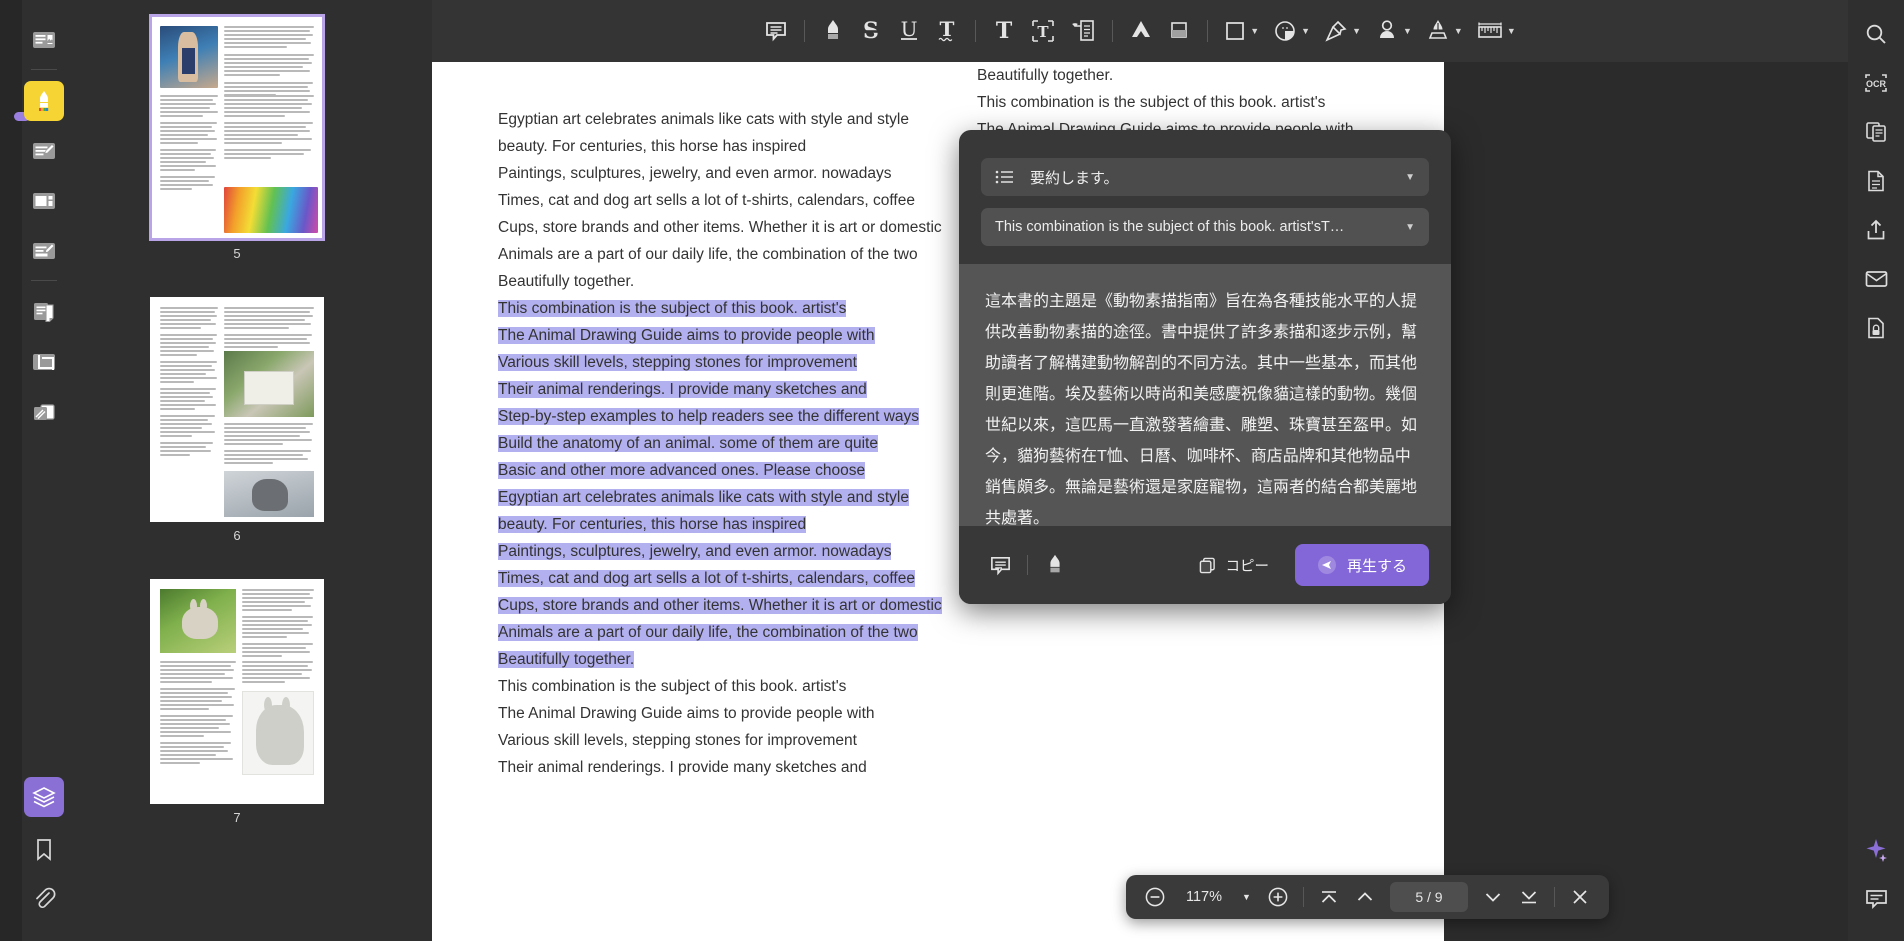 The height and width of the screenshot is (941, 1904). What do you see at coordinates (44, 899) in the screenshot?
I see `sidebar-item-attachment-tool` at bounding box center [44, 899].